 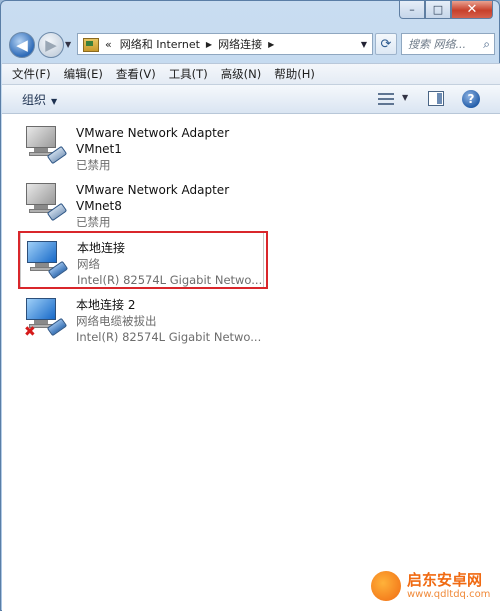 What do you see at coordinates (99, 149) in the screenshot?
I see `adapter-network: VMnet1` at bounding box center [99, 149].